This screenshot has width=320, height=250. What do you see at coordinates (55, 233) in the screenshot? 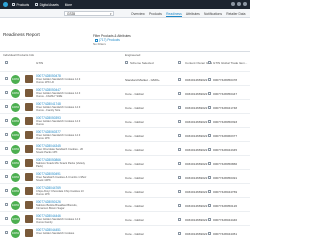
I see `product-description: Oreo Golden Sandwich Cookies` at bounding box center [55, 233].